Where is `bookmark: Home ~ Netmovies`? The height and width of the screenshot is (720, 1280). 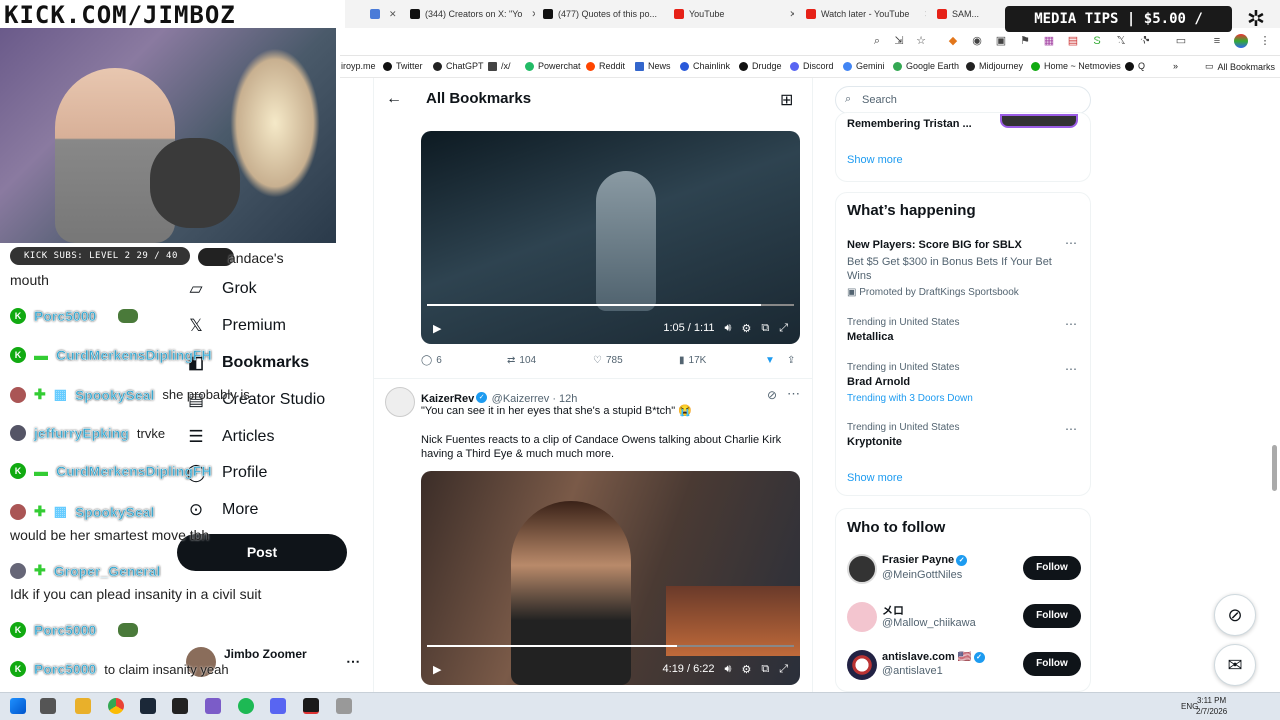
bookmark: Home ~ Netmovies is located at coordinates (1076, 66).